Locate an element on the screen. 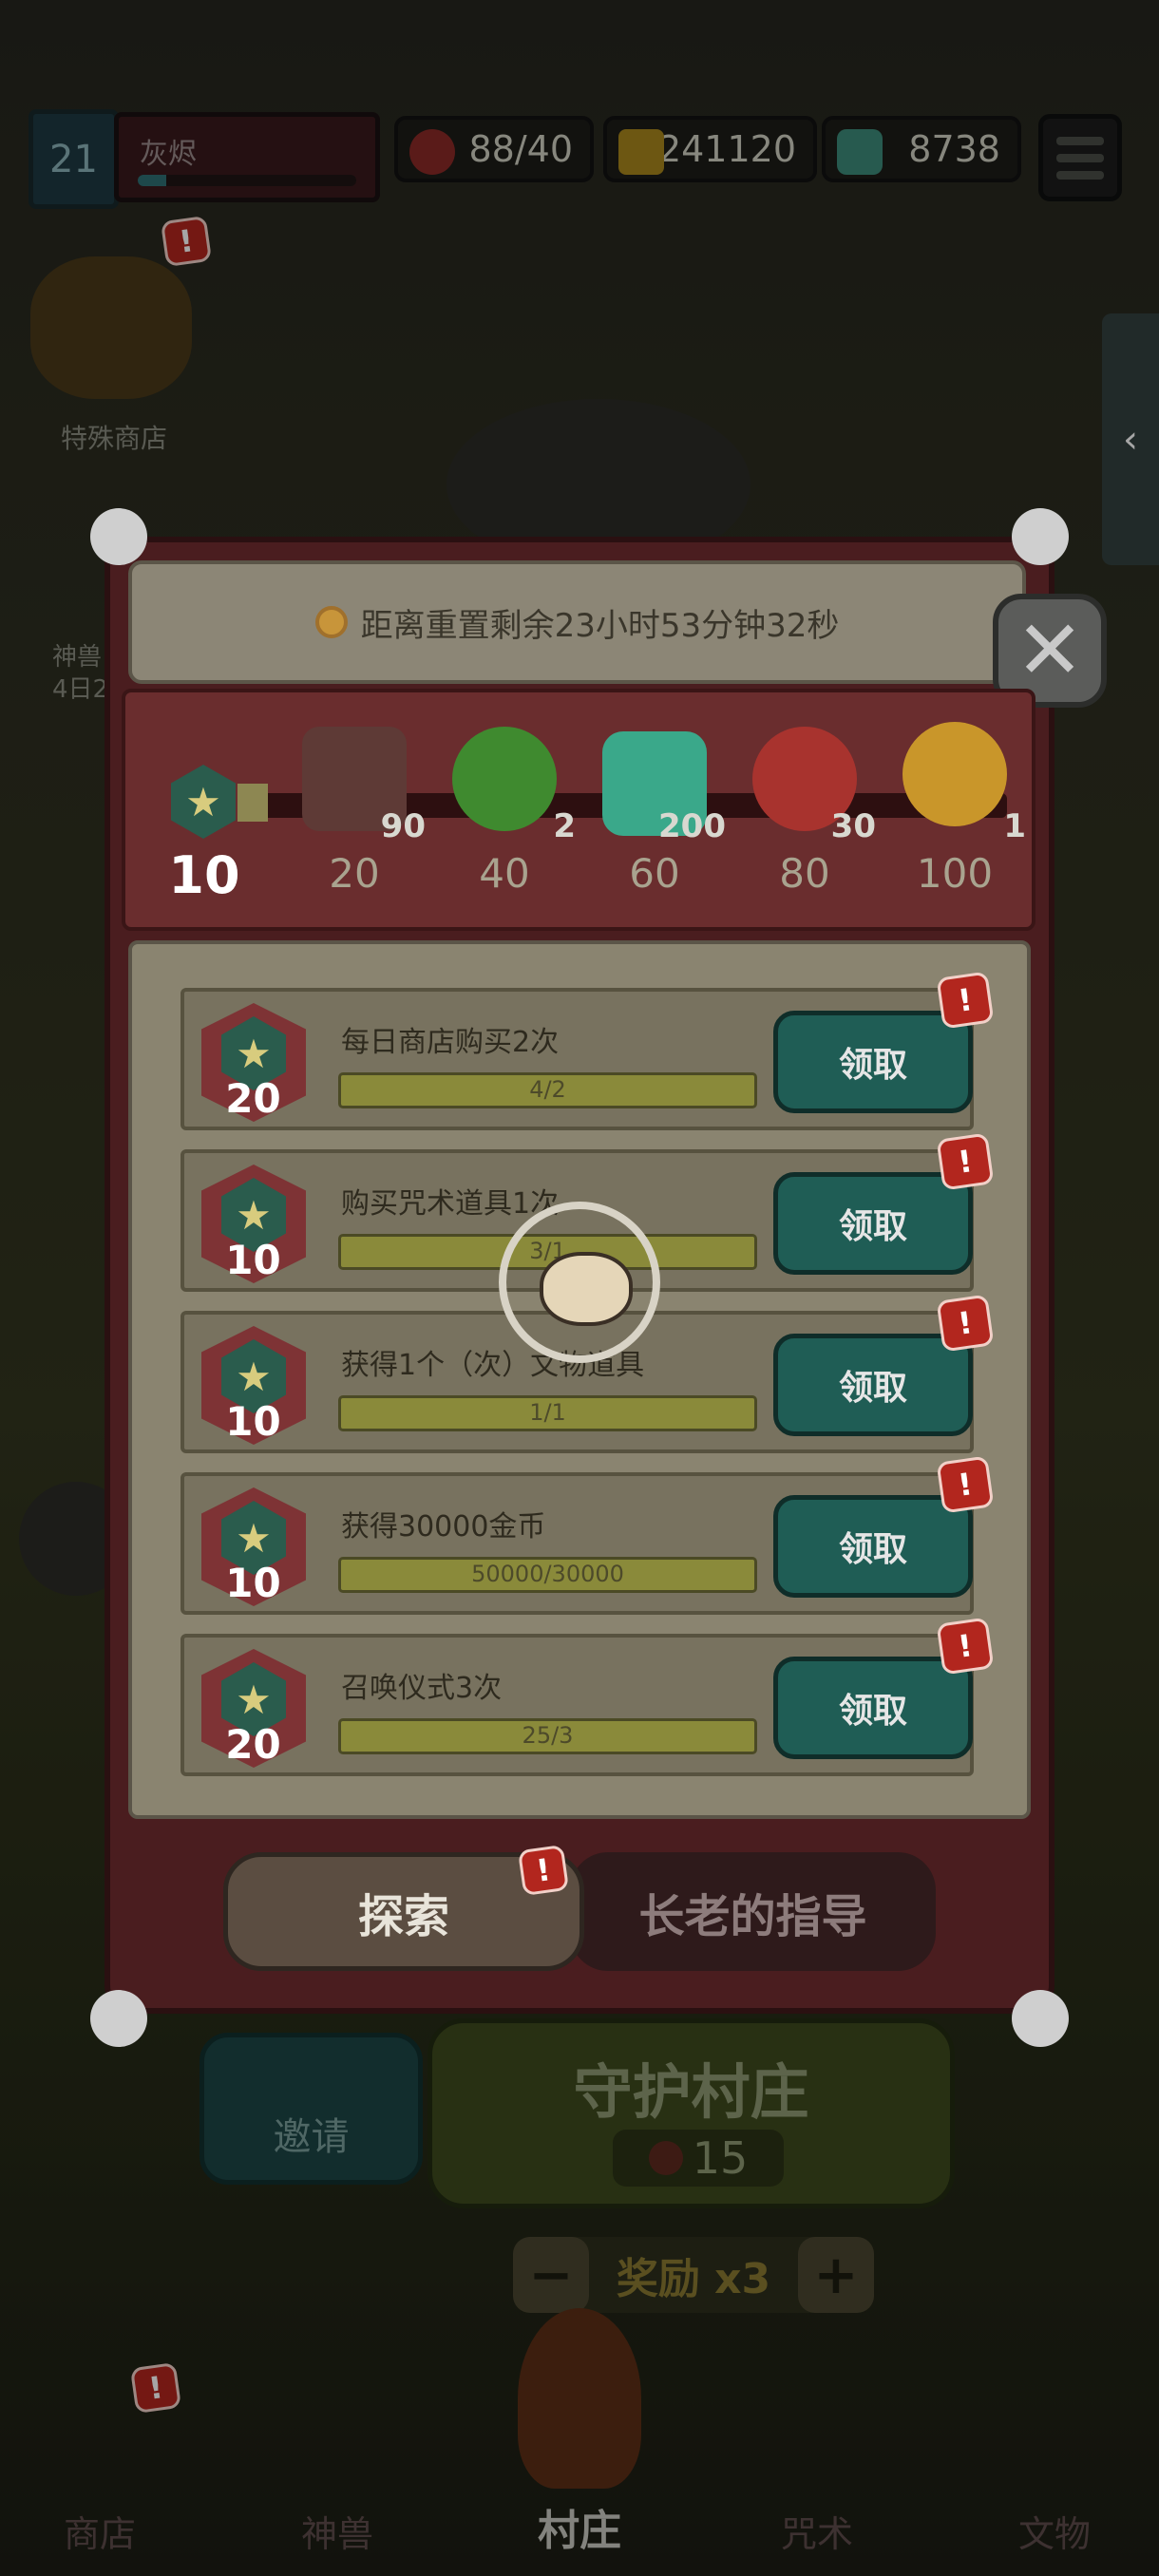 The width and height of the screenshot is (1159, 2576). task-title: 获得30000金币 is located at coordinates (443, 1527).